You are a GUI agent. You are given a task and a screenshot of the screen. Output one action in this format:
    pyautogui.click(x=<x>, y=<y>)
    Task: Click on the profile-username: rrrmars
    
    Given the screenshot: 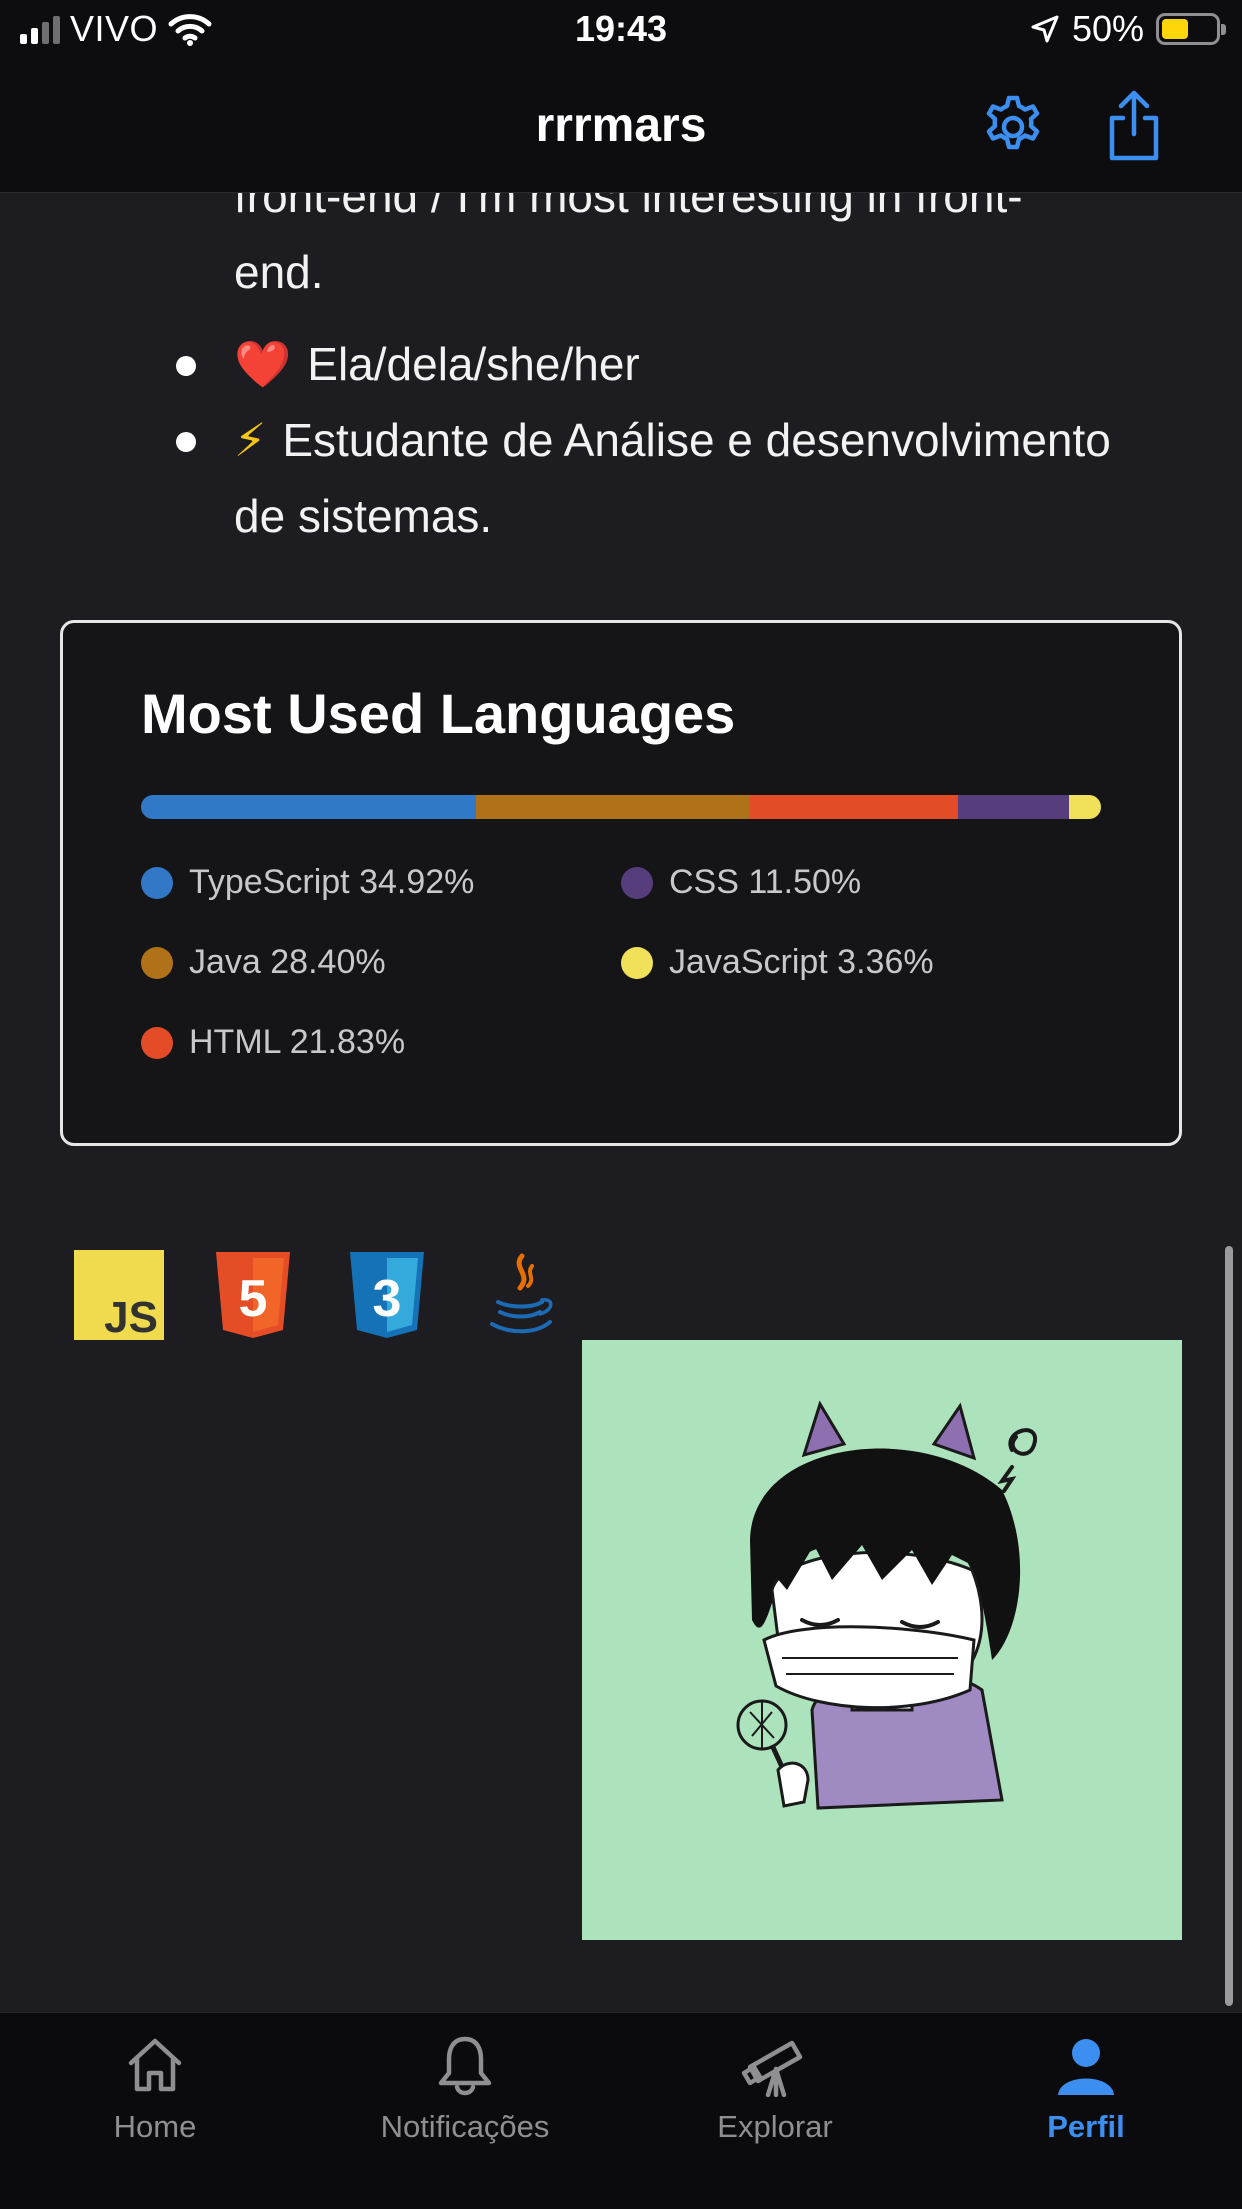 What is the action you would take?
    pyautogui.click(x=621, y=125)
    